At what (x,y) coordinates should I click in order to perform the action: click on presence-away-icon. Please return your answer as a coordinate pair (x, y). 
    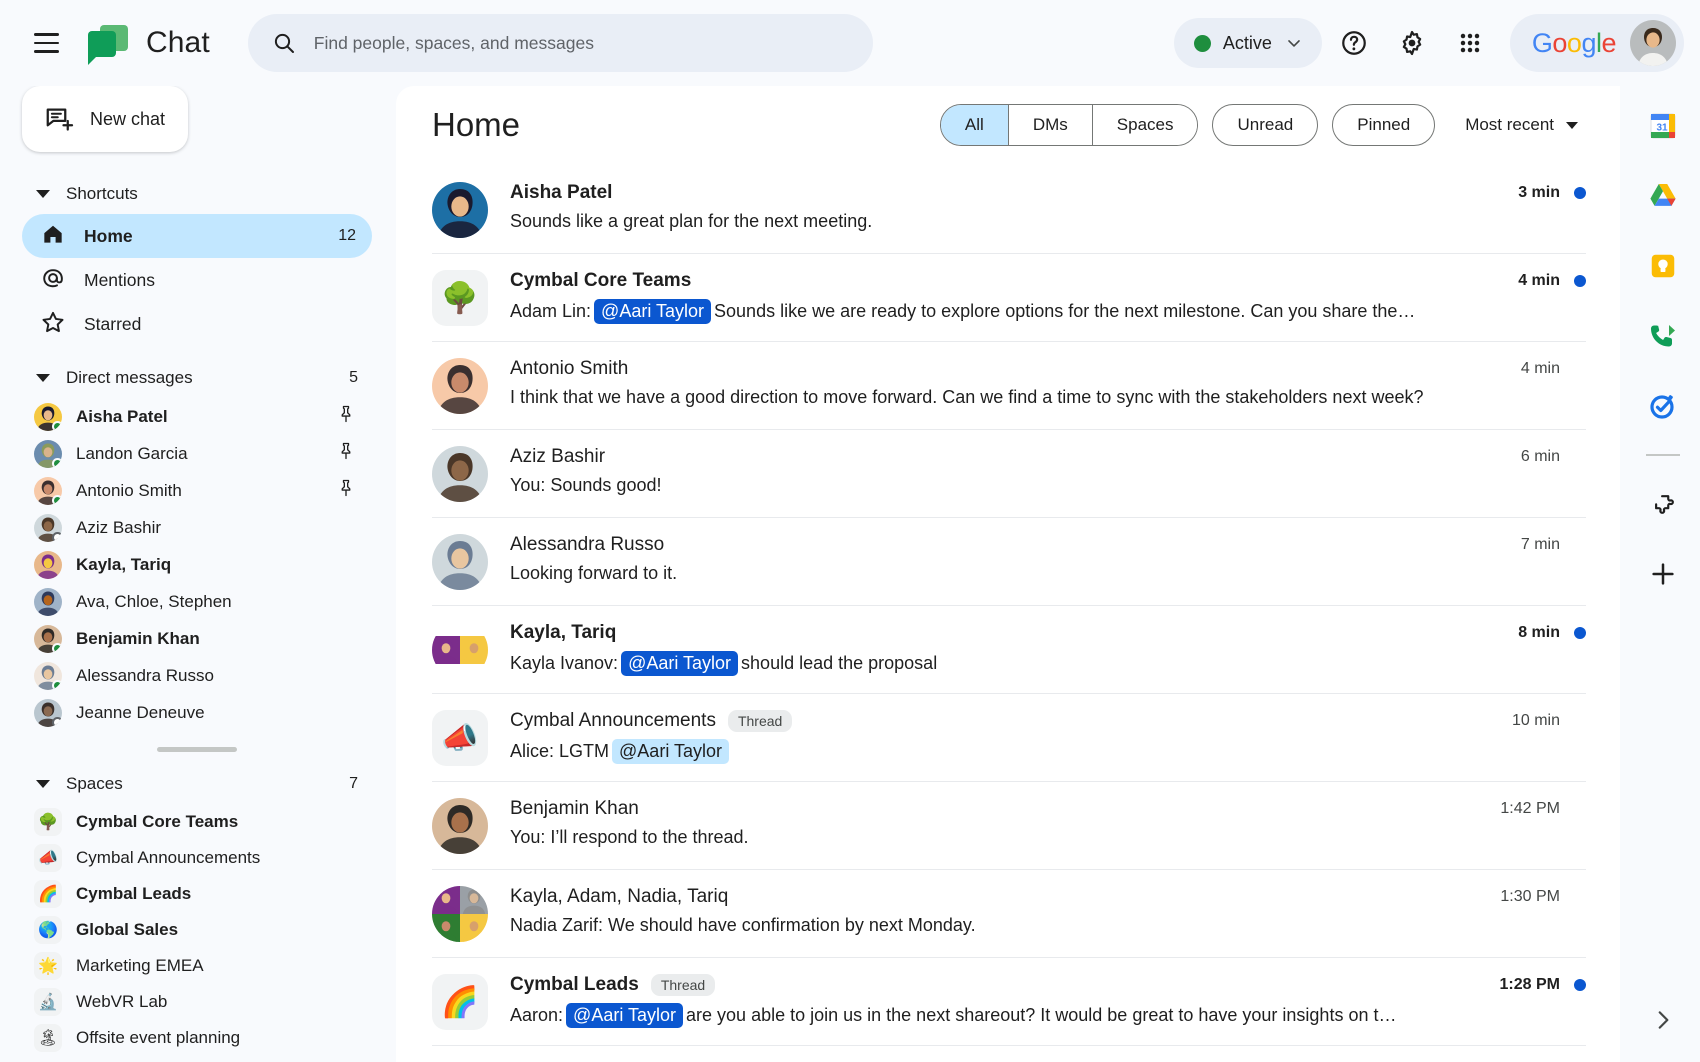
    Looking at the image, I should click on (57, 721).